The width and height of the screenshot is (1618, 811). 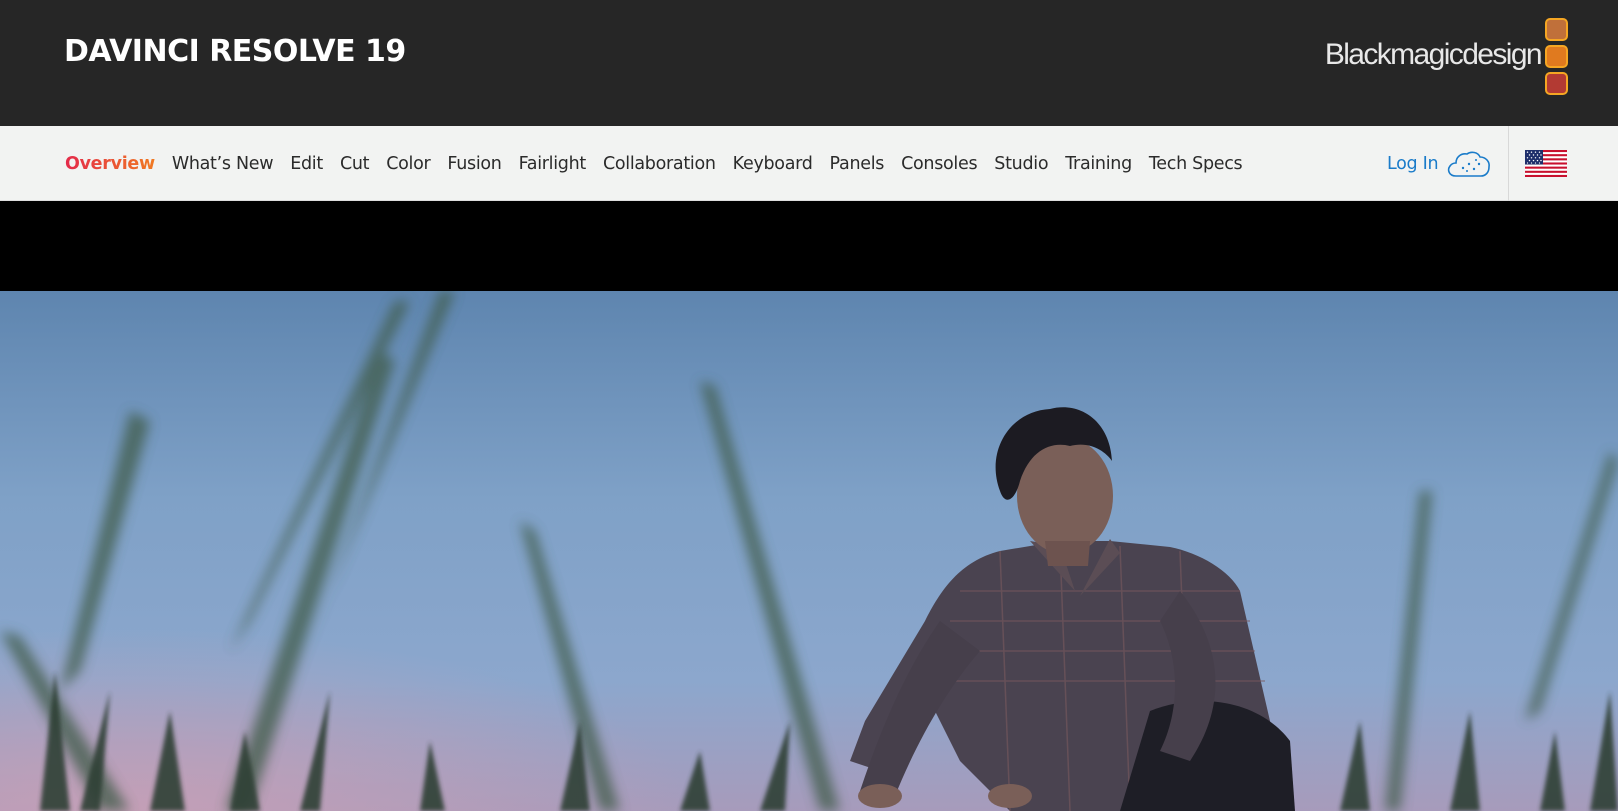 What do you see at coordinates (1556, 29) in the screenshot?
I see `brand-square-top` at bounding box center [1556, 29].